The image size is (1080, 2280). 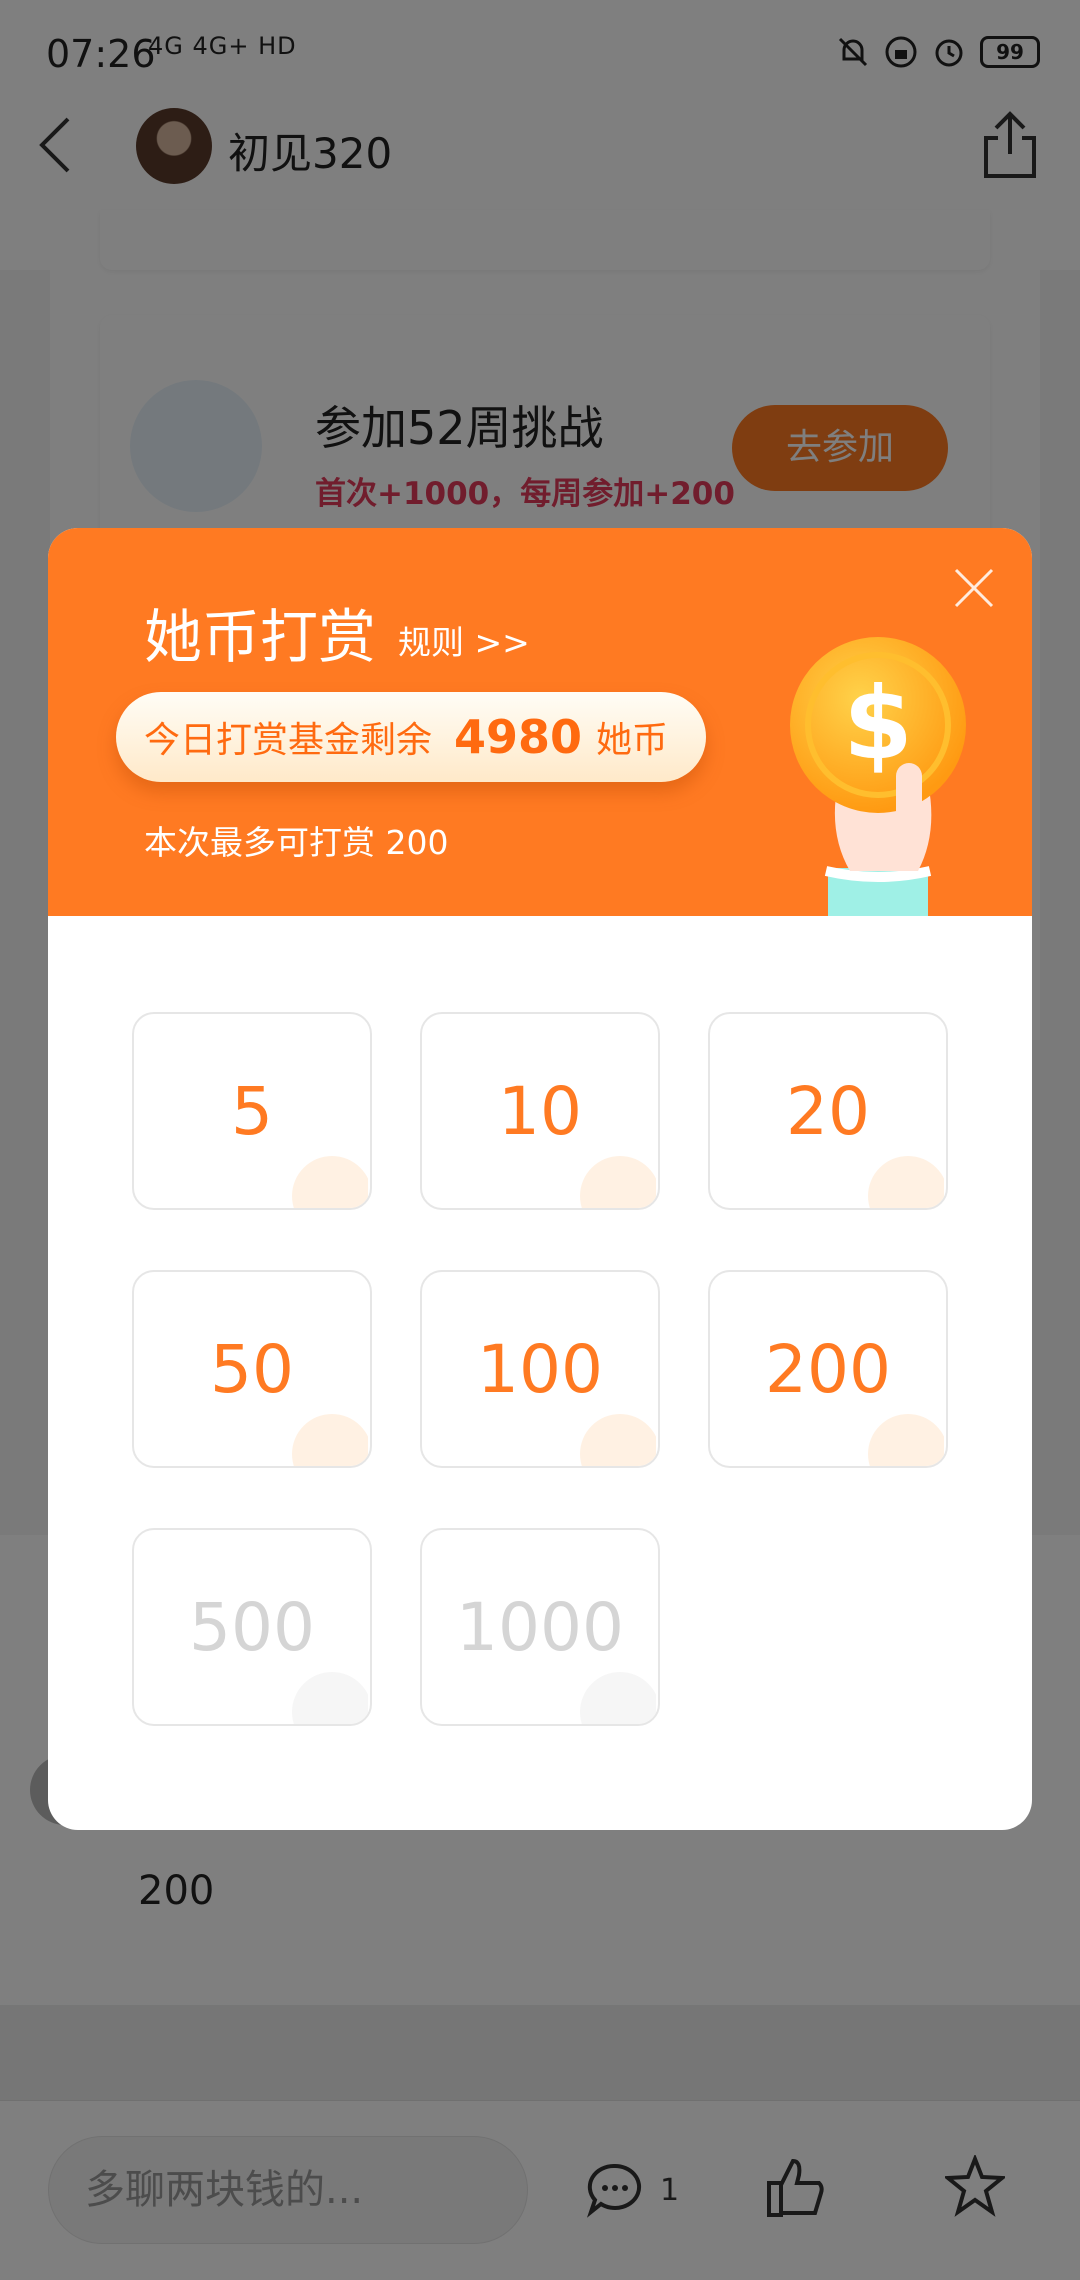 What do you see at coordinates (828, 1369) in the screenshot?
I see `amount-button-200: 200` at bounding box center [828, 1369].